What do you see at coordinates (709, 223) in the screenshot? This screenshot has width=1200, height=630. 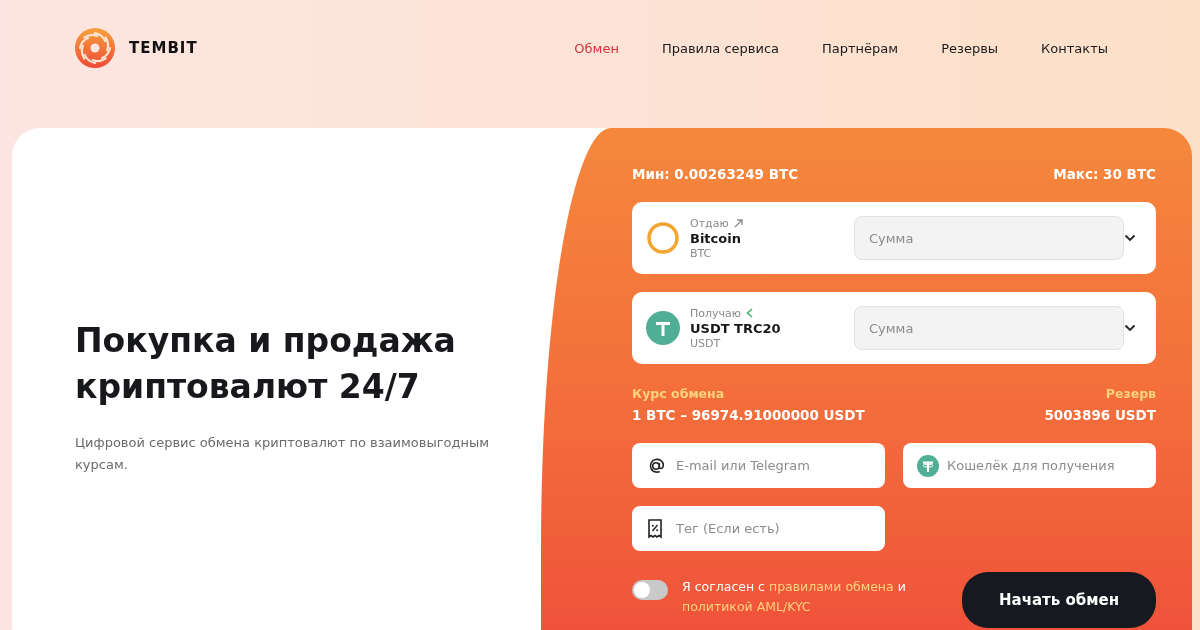 I see `direction-label: Отдаю` at bounding box center [709, 223].